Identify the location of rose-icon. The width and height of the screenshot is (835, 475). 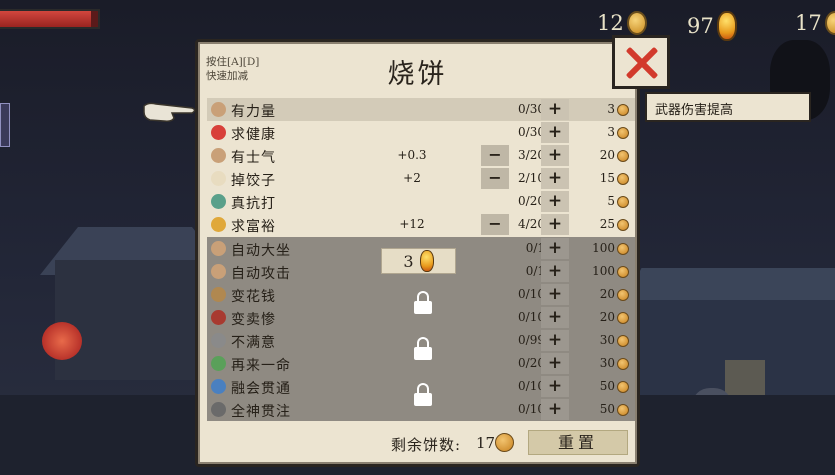
(218, 317).